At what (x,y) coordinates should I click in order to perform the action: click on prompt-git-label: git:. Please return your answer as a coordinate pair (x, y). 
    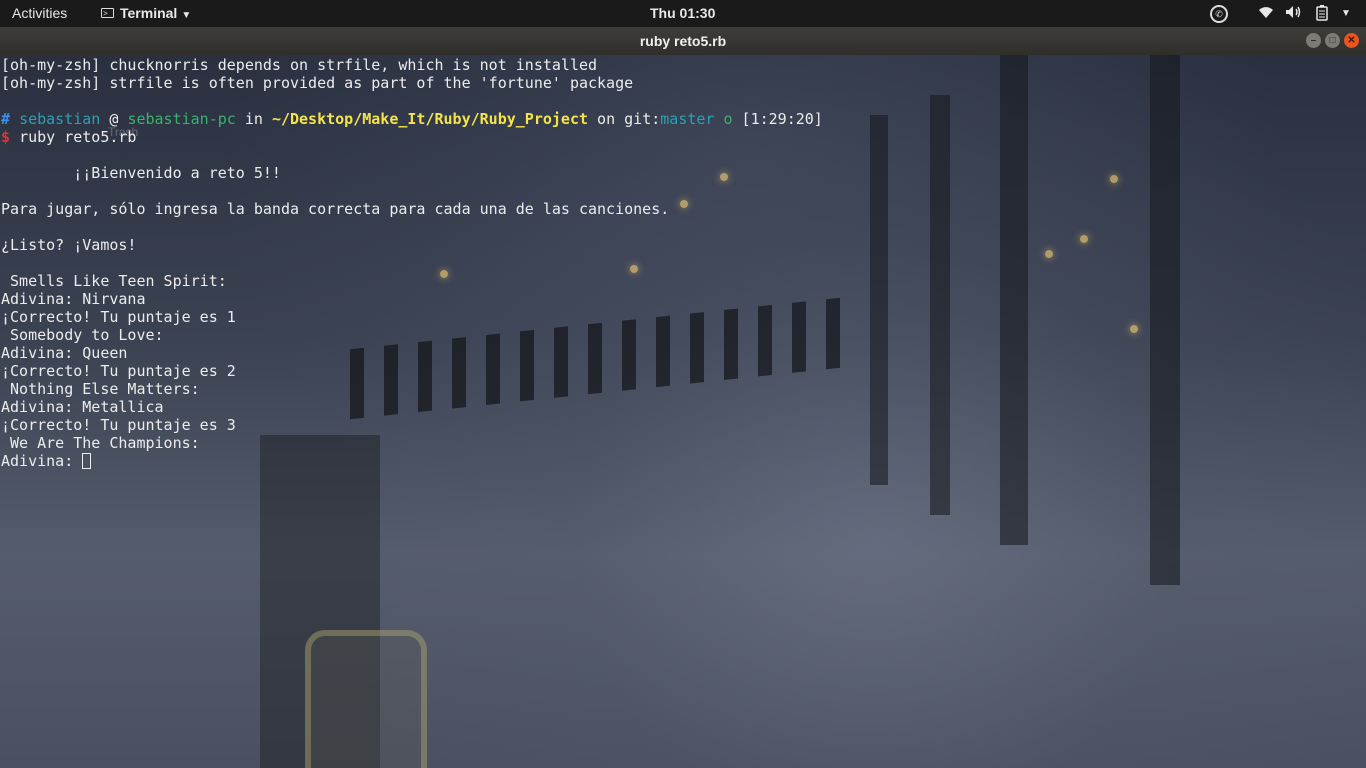
    Looking at the image, I should click on (642, 119).